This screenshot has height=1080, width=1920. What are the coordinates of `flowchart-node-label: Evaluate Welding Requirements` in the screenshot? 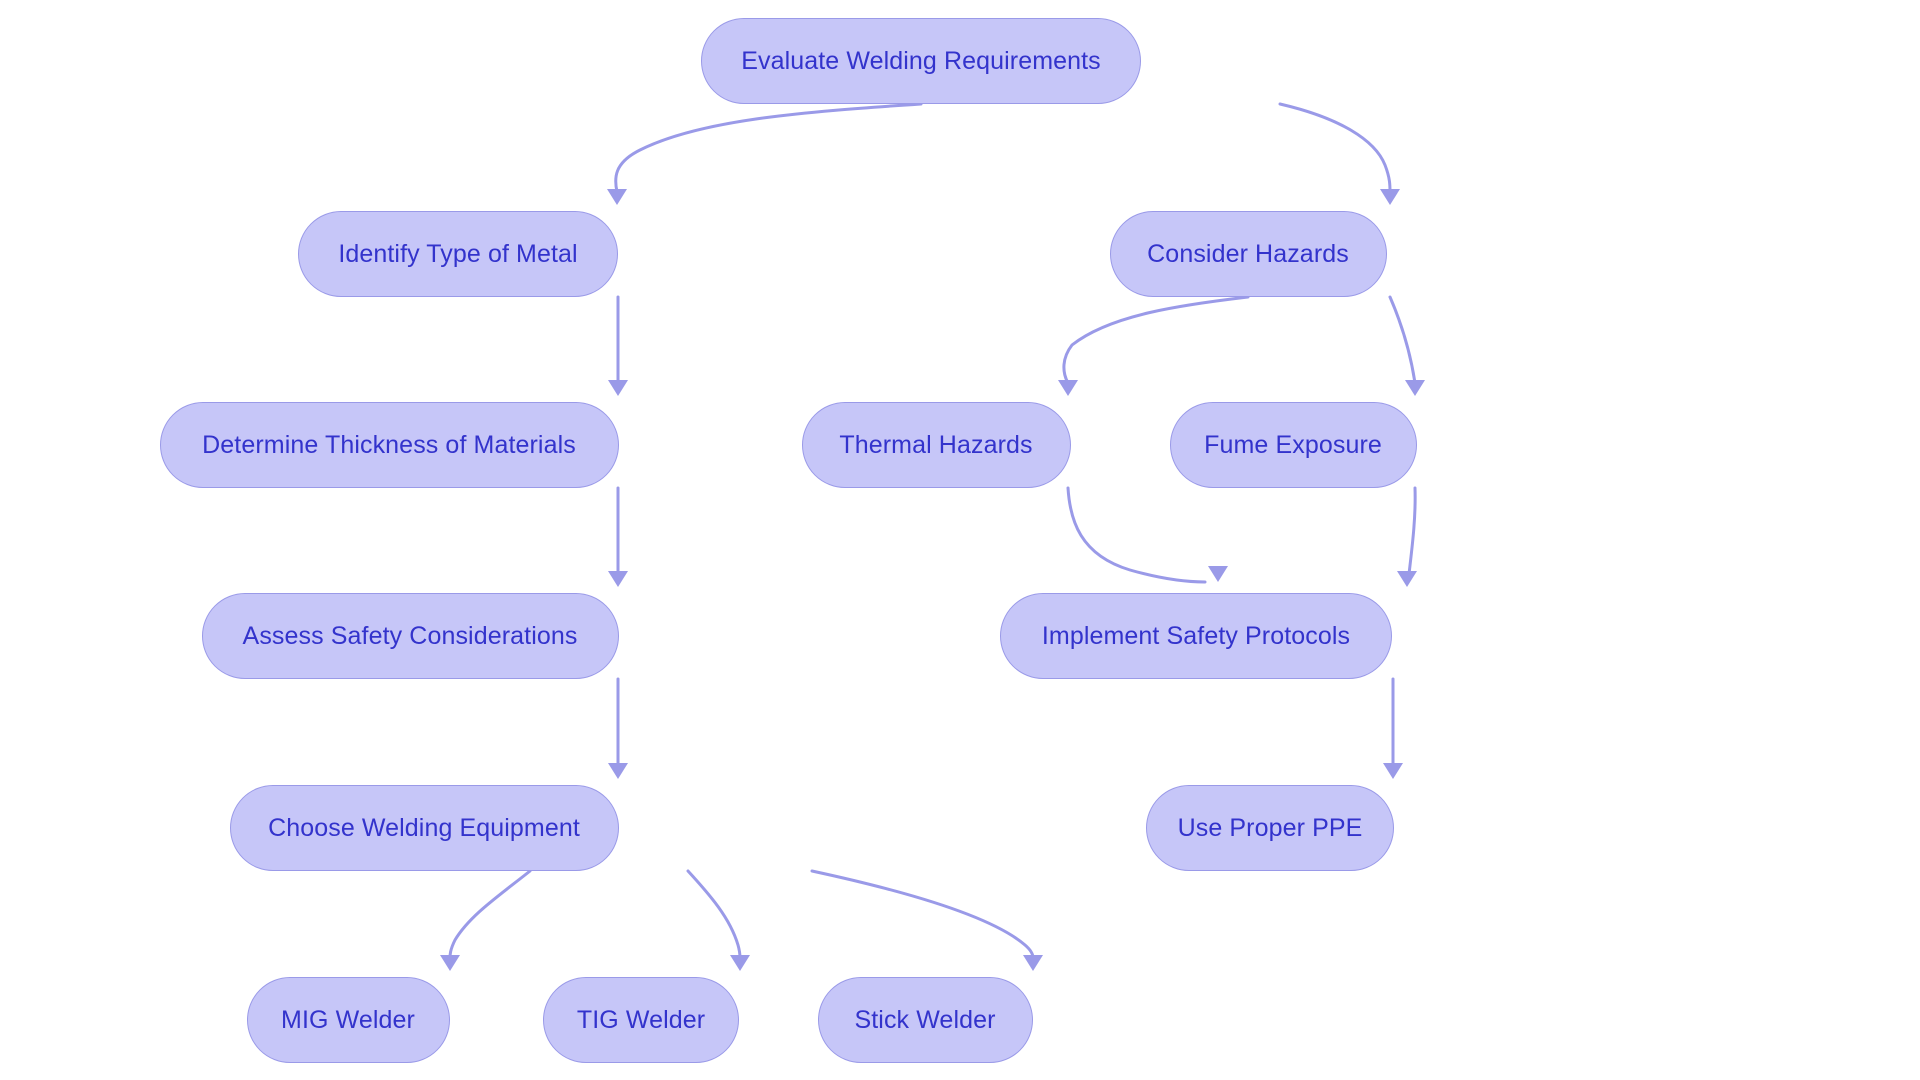 It's located at (921, 60).